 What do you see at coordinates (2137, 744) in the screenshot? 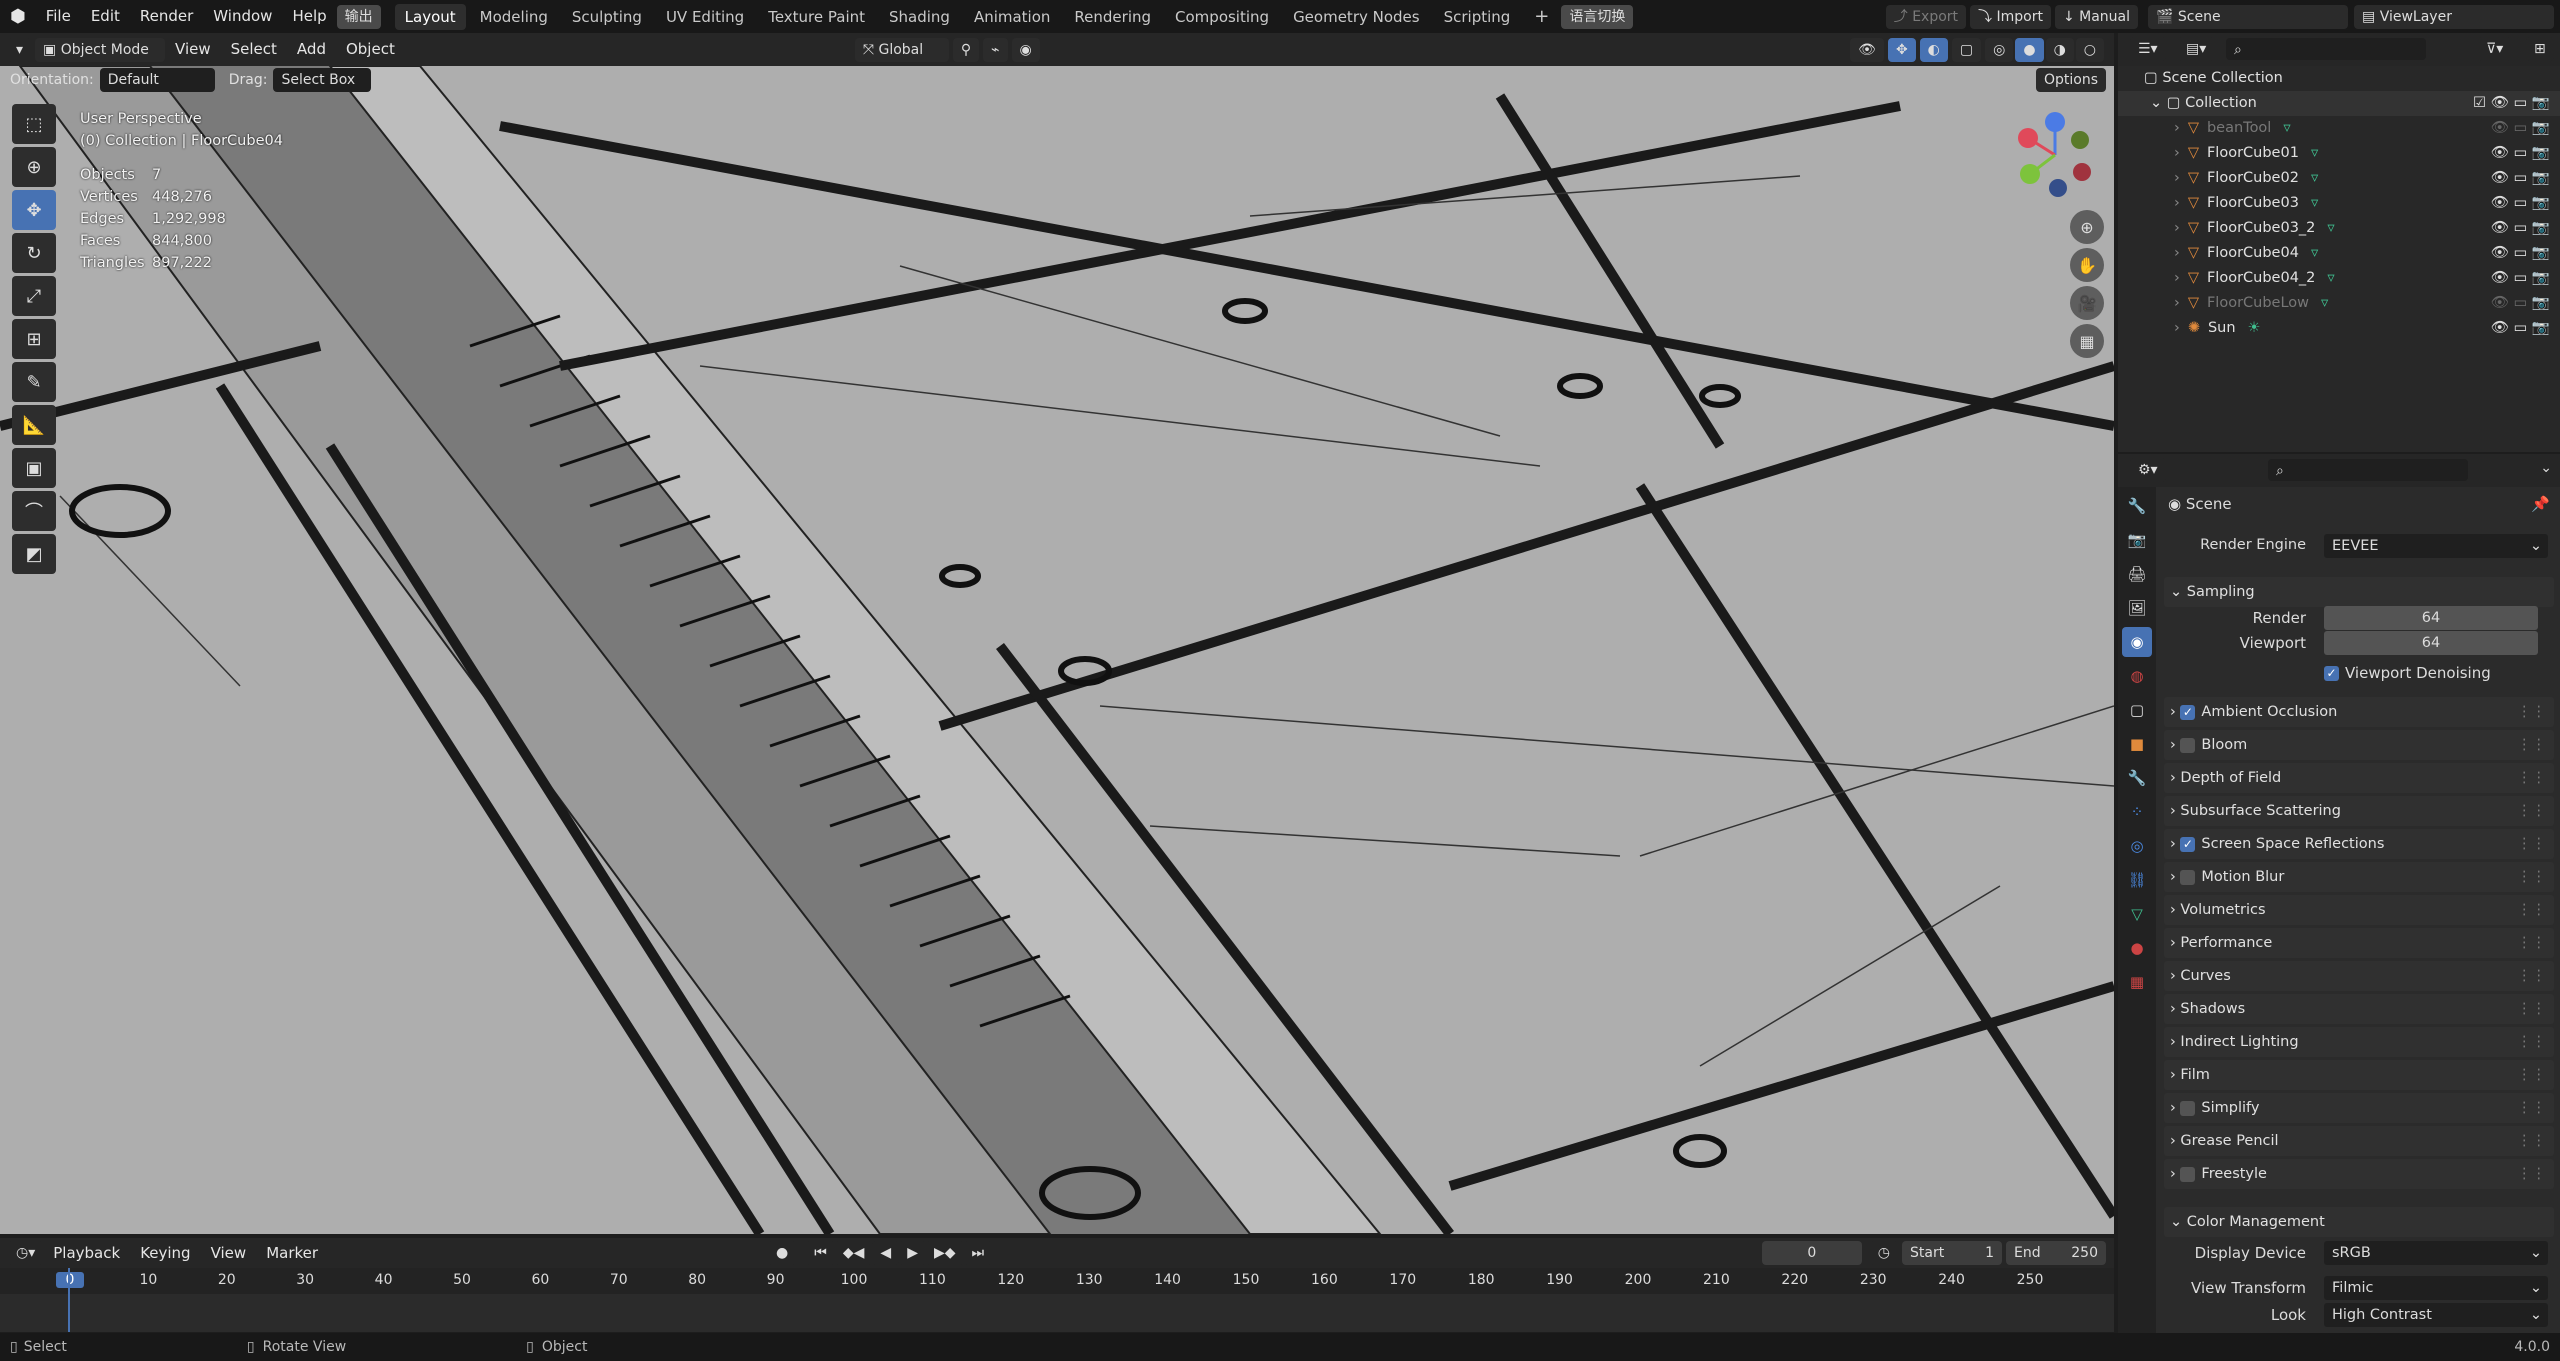
I see `object-tab-icon: ■` at bounding box center [2137, 744].